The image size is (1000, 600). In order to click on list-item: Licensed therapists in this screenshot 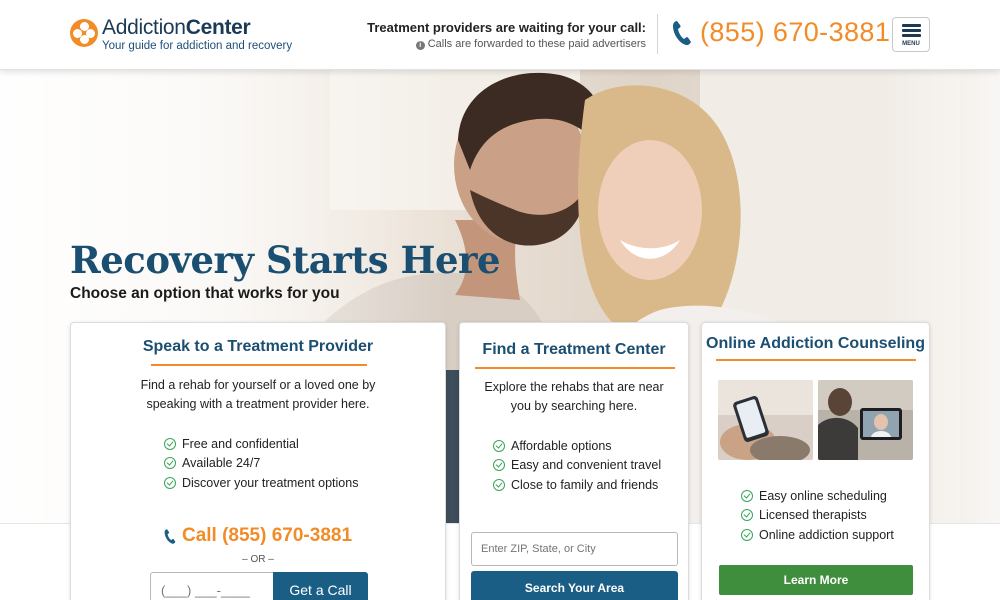, I will do `click(817, 516)`.